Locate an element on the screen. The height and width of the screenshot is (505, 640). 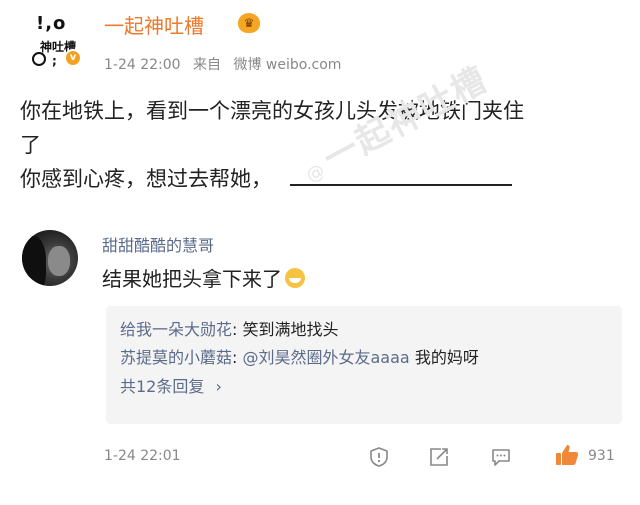
thumbs-up-icon is located at coordinates (567, 455).